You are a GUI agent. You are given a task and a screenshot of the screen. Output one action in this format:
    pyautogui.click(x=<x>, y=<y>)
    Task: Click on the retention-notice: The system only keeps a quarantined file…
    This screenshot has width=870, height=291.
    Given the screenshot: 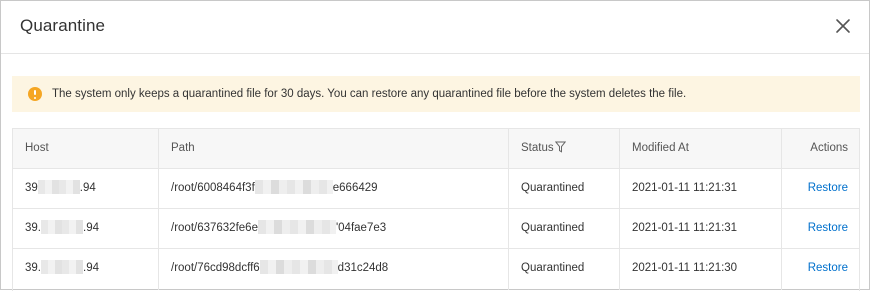 What is the action you would take?
    pyautogui.click(x=436, y=94)
    